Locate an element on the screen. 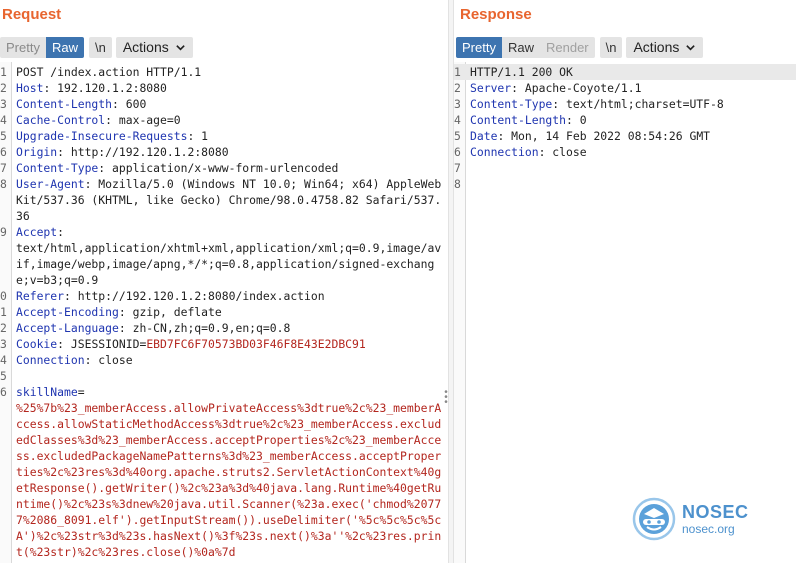  response-pretty-tab: Pretty is located at coordinates (479, 47).